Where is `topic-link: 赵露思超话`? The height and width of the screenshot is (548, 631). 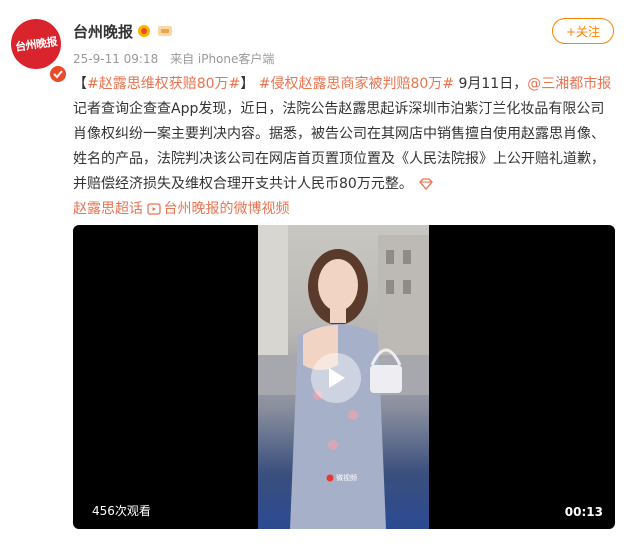
topic-link: 赵露思超话 is located at coordinates (108, 209).